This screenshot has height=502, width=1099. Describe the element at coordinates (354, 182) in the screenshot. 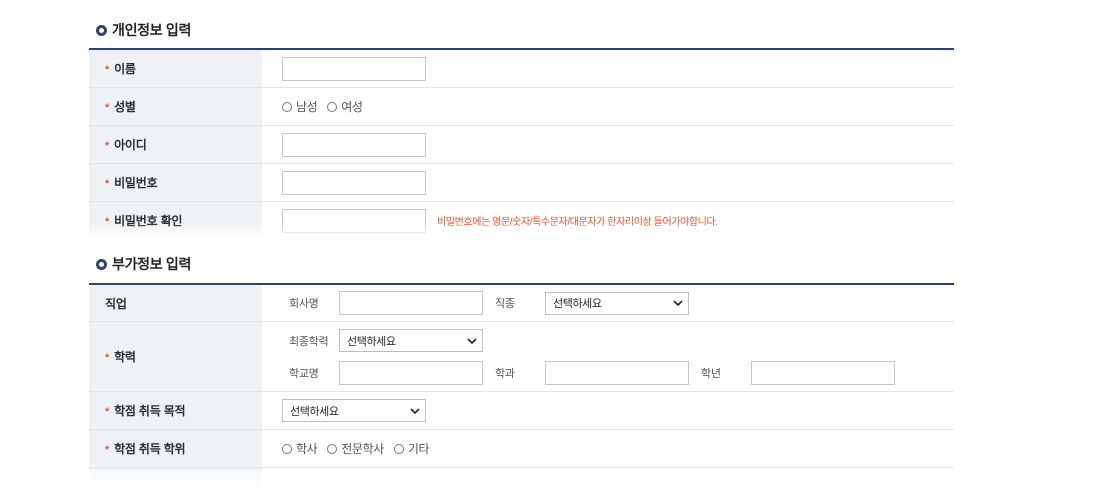

I see `password-input` at that location.